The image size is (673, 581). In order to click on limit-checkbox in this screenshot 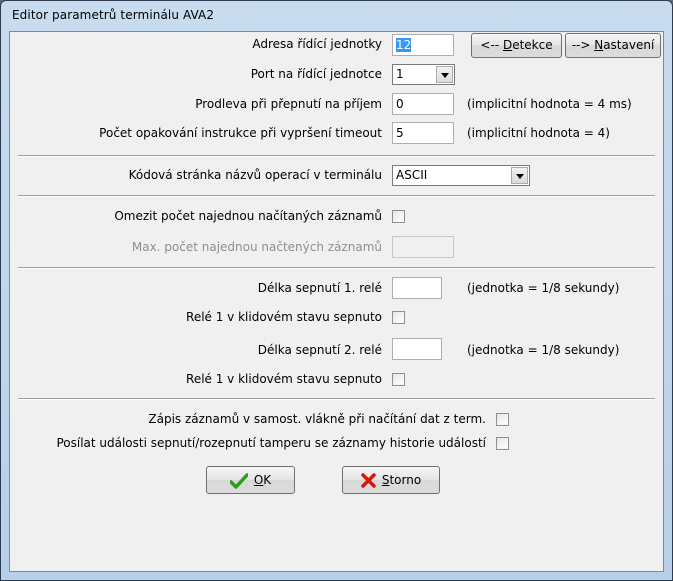, I will do `click(398, 216)`.